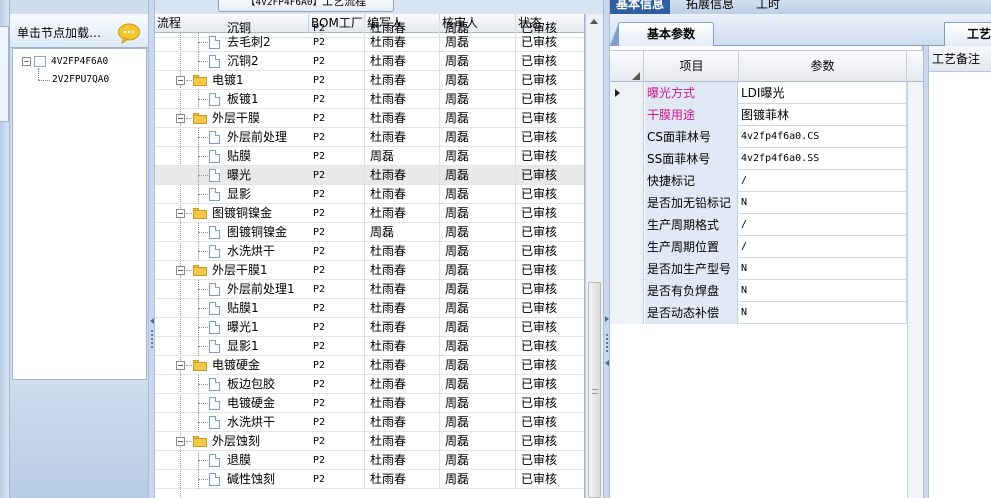 Image resolution: width=991 pixels, height=498 pixels. I want to click on scroll-thumb, so click(594, 390).